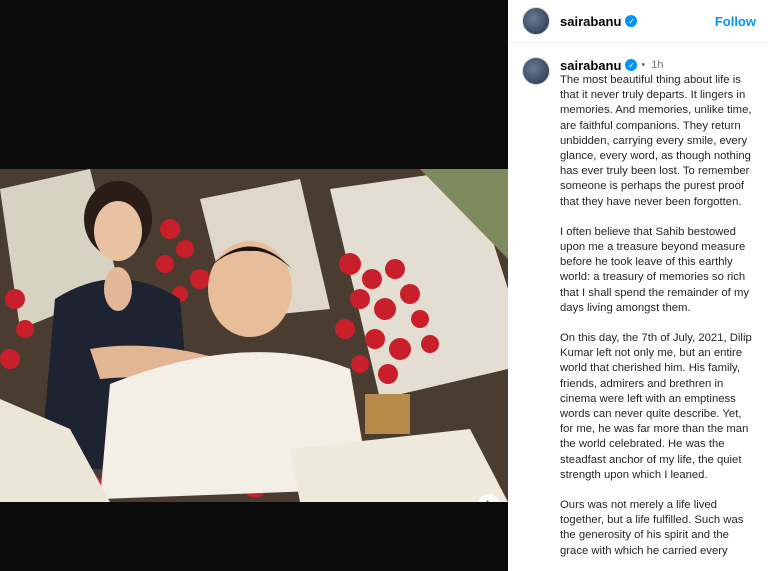 This screenshot has height=571, width=768. I want to click on post-time: 1h, so click(657, 65).